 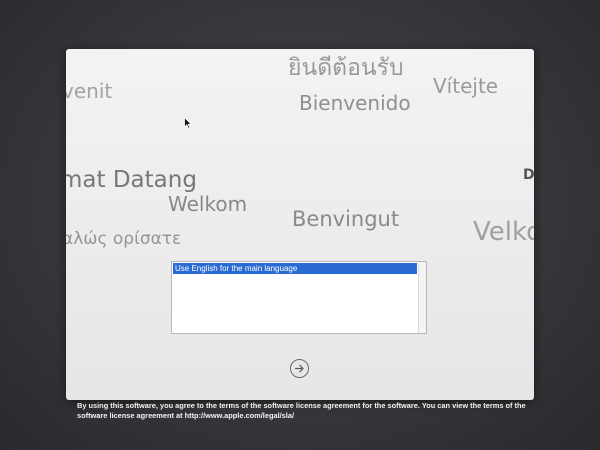 What do you see at coordinates (188, 123) in the screenshot?
I see `mouse-cursor-icon` at bounding box center [188, 123].